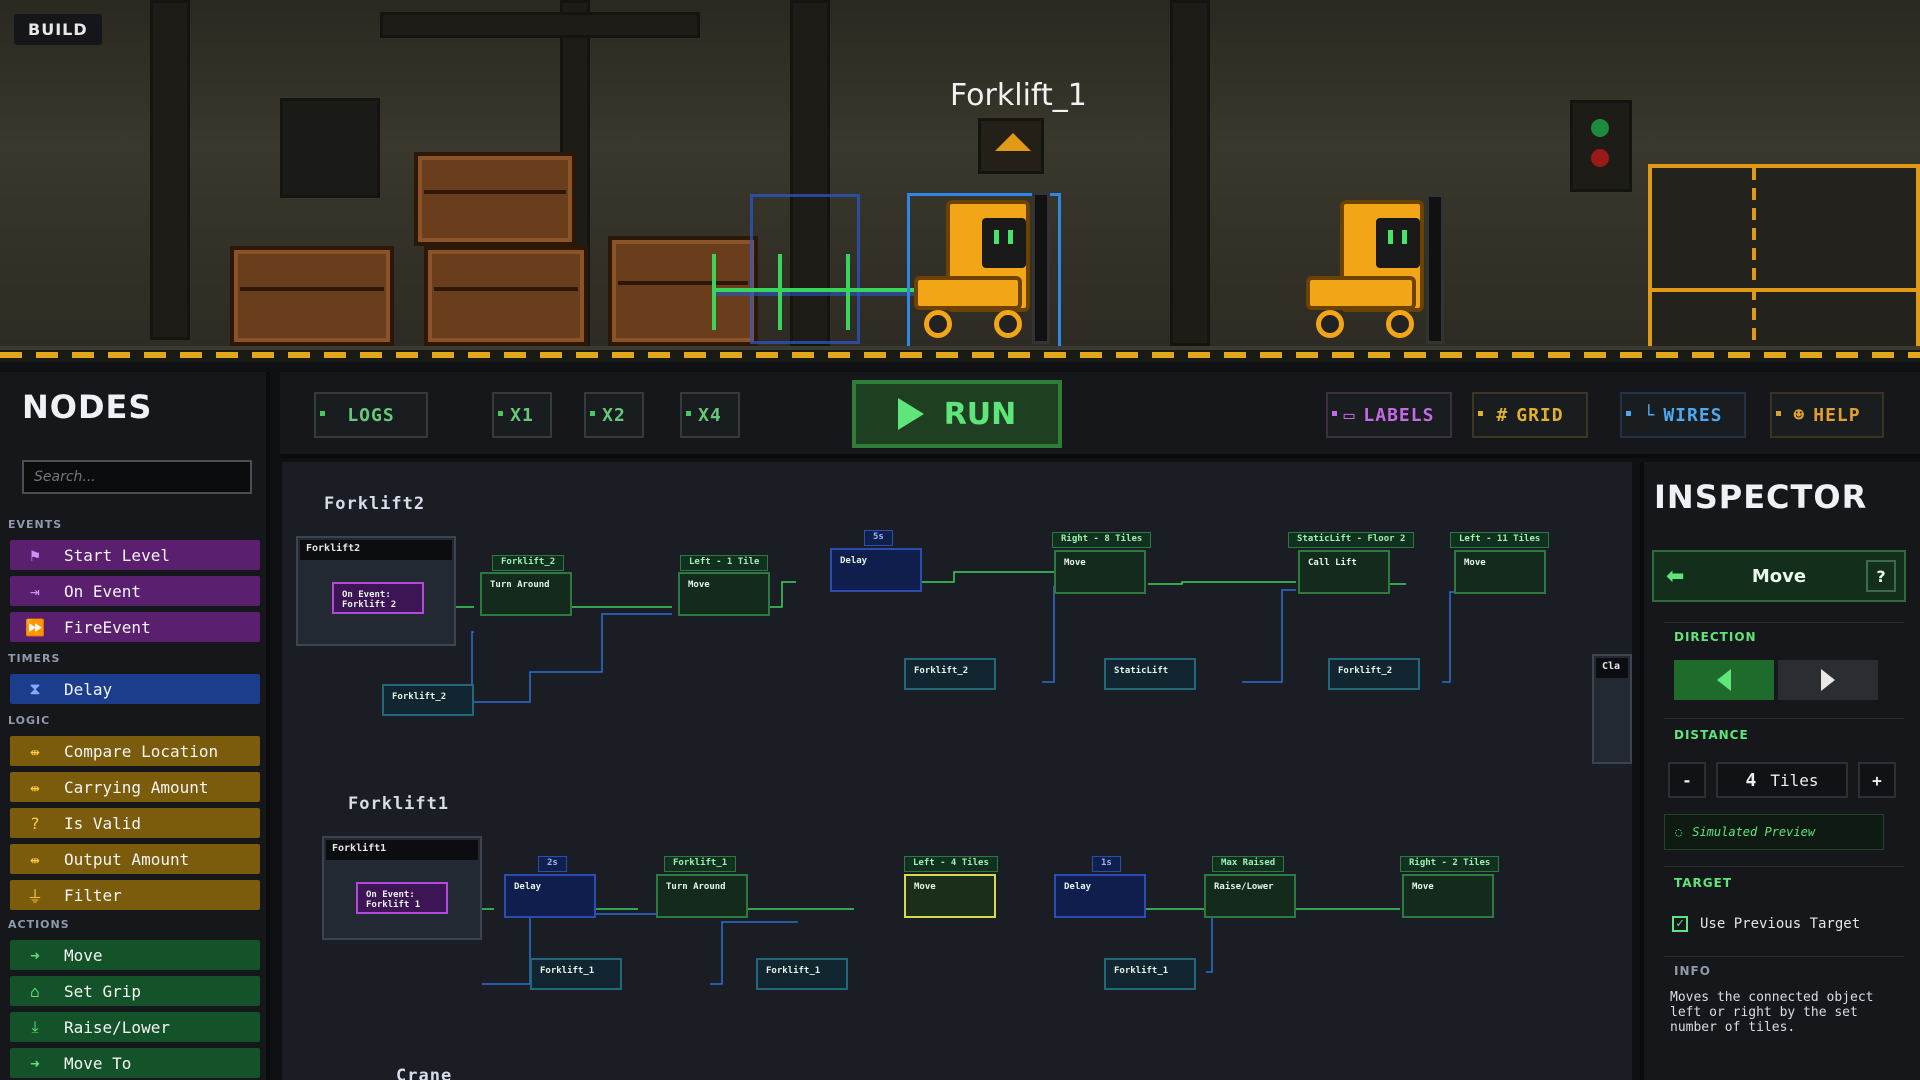 The image size is (1920, 1080). What do you see at coordinates (1711, 735) in the screenshot?
I see `section-label: DISTANCE` at bounding box center [1711, 735].